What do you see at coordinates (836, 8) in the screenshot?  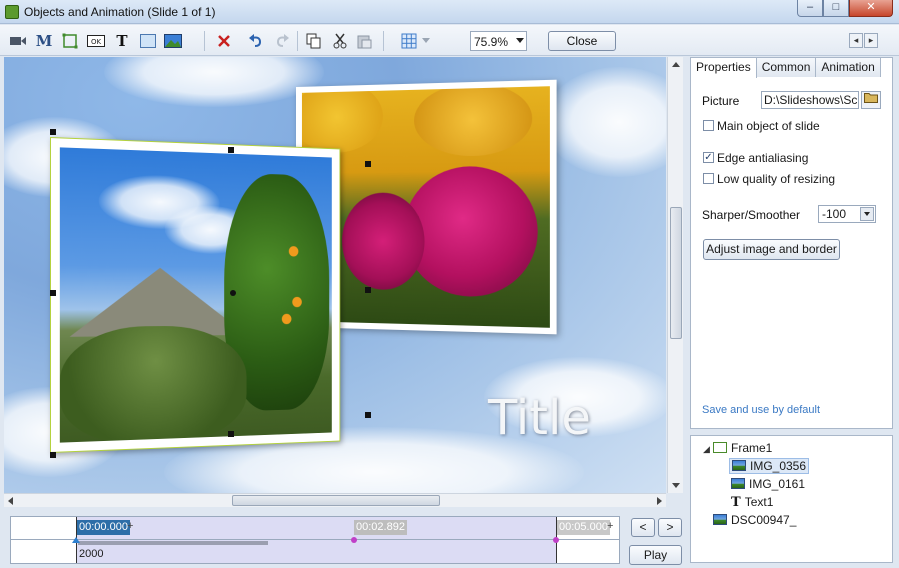 I see `maximize-button: □` at bounding box center [836, 8].